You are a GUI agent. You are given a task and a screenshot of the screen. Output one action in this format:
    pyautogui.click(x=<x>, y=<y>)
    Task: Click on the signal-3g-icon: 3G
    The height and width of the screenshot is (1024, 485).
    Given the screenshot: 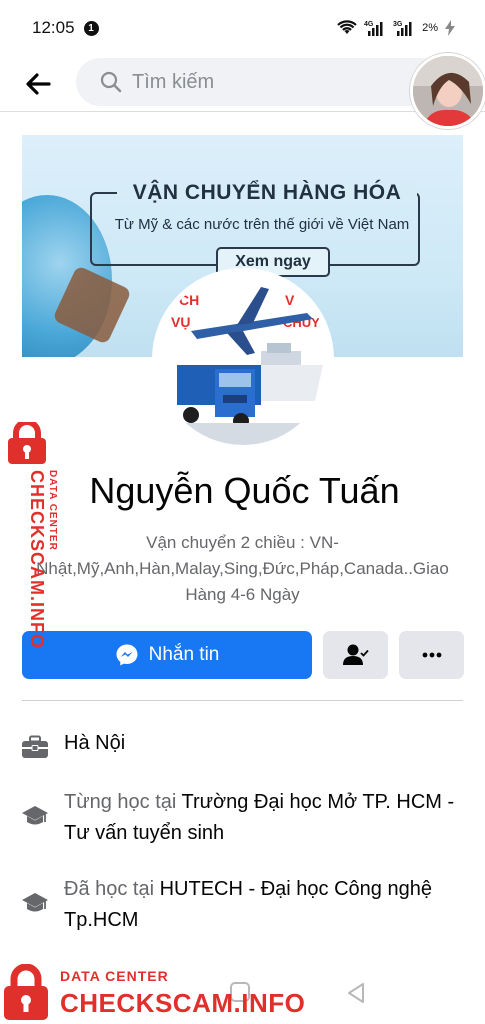 What is the action you would take?
    pyautogui.click(x=402, y=28)
    